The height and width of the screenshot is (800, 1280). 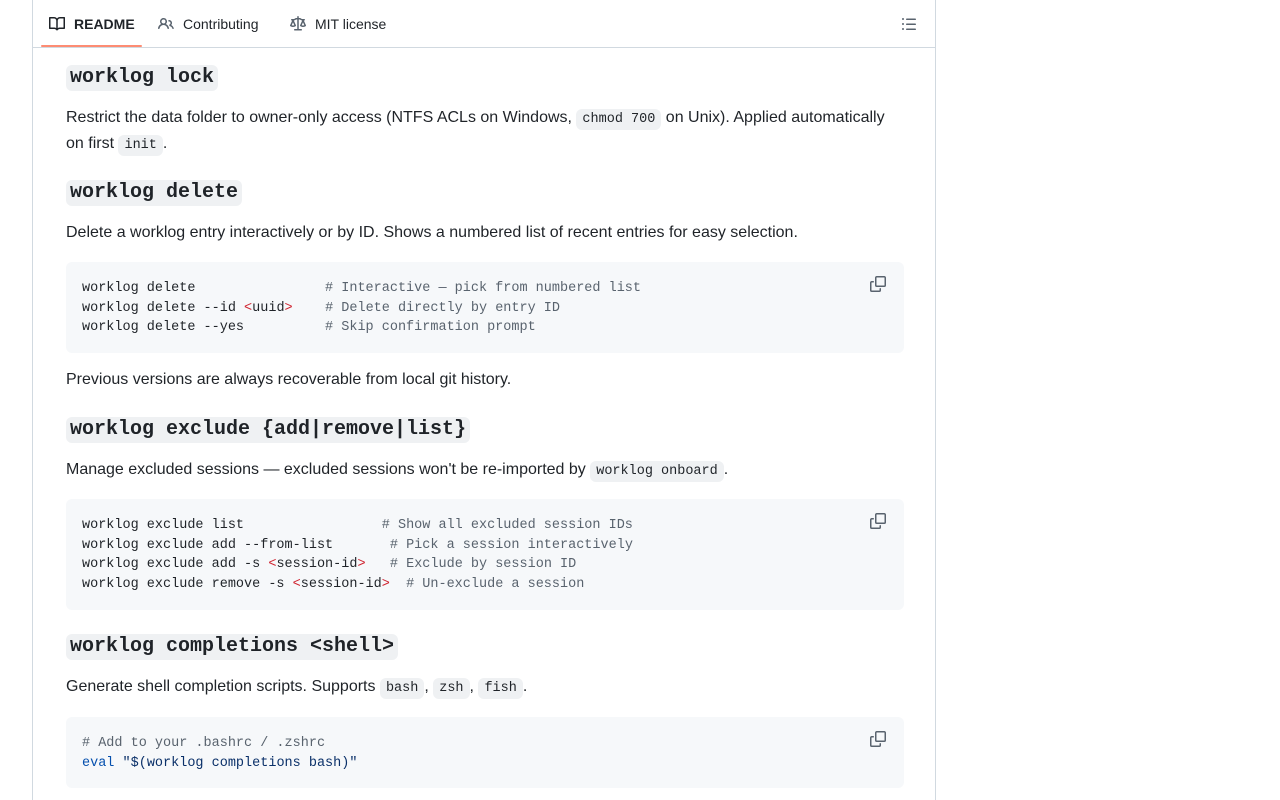 I want to click on tab-contributing: Contributing, so click(x=208, y=24).